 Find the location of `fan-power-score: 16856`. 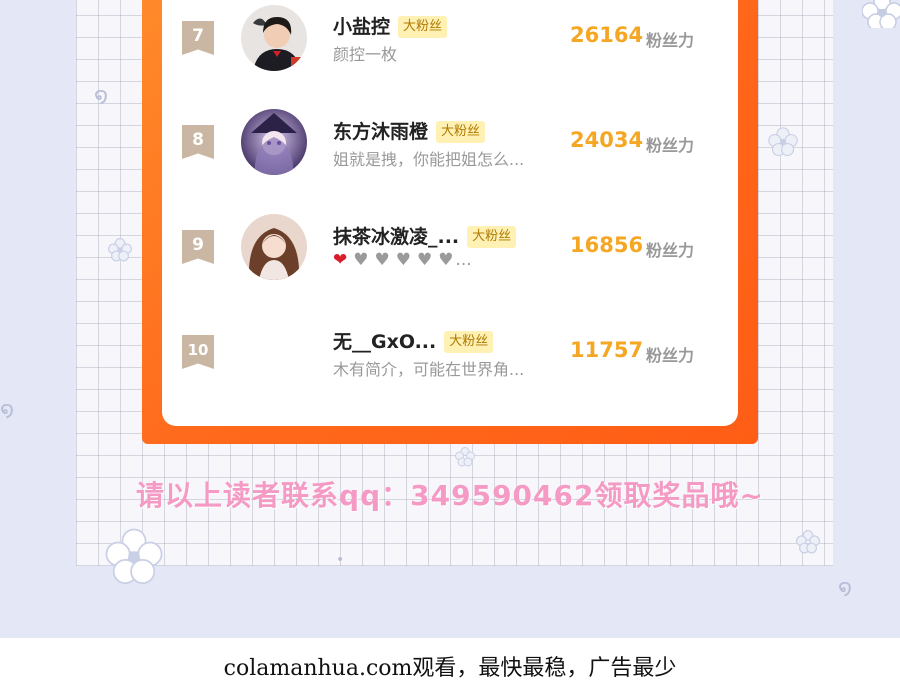

fan-power-score: 16856 is located at coordinates (607, 245).